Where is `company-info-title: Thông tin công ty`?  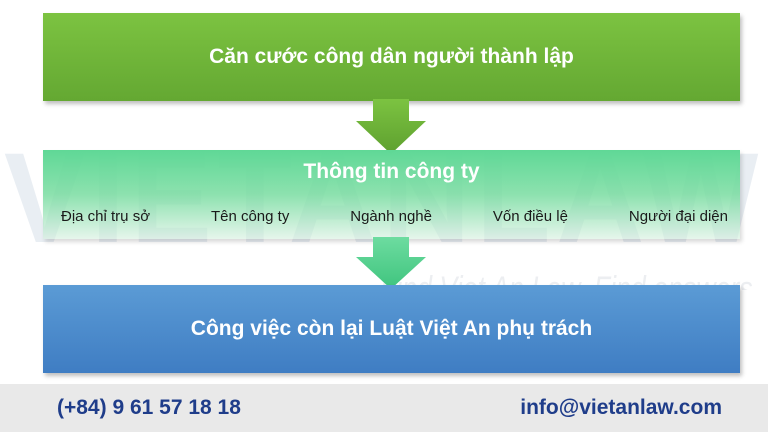 company-info-title: Thông tin công ty is located at coordinates (391, 171).